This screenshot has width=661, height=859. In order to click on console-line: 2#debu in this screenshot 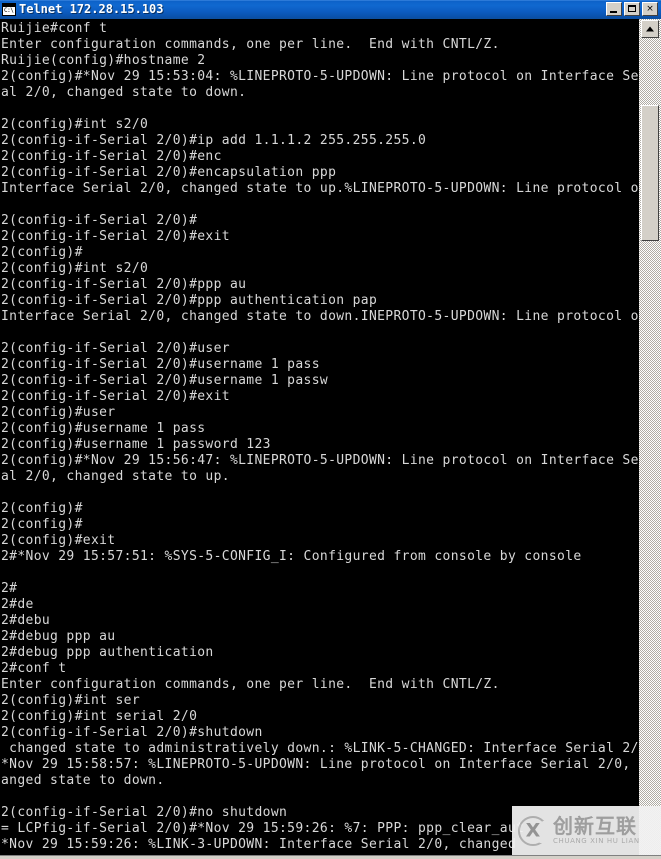, I will do `click(26, 620)`.